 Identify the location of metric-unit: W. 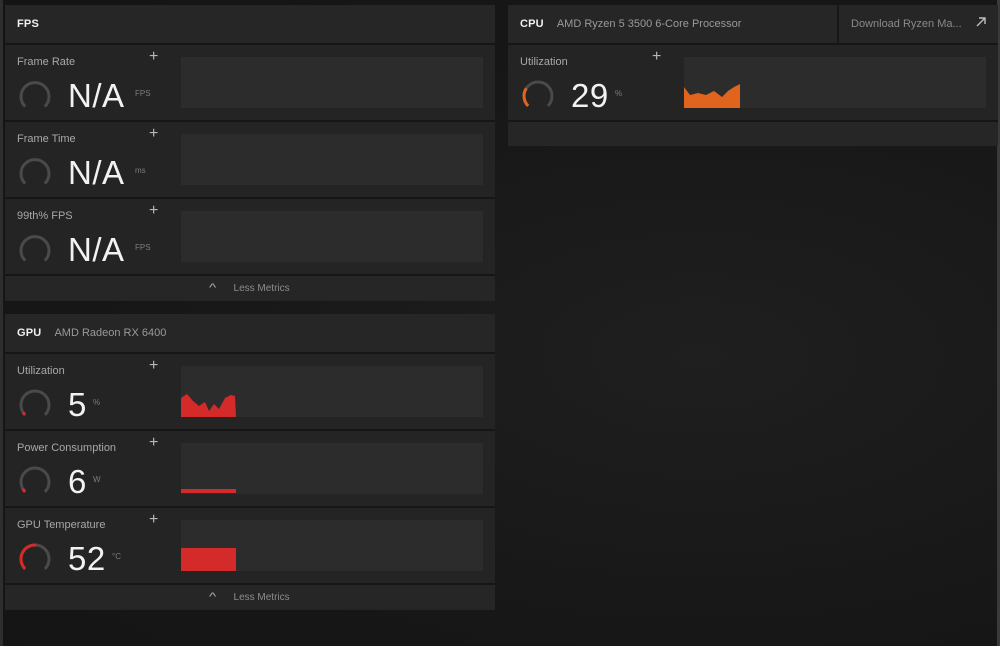
(97, 479).